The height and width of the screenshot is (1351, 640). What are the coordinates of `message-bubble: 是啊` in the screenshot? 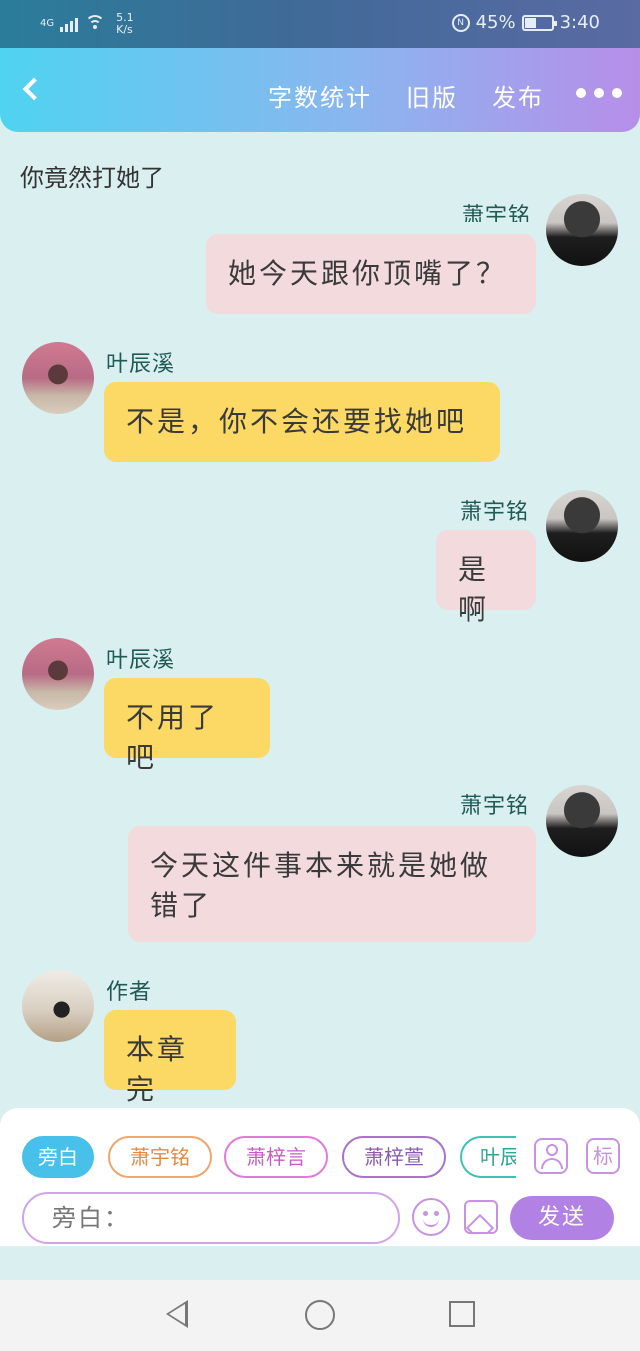 It's located at (486, 578).